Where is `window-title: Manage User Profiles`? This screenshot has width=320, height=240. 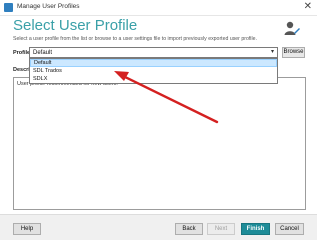
window-title: Manage User Profiles is located at coordinates (48, 6).